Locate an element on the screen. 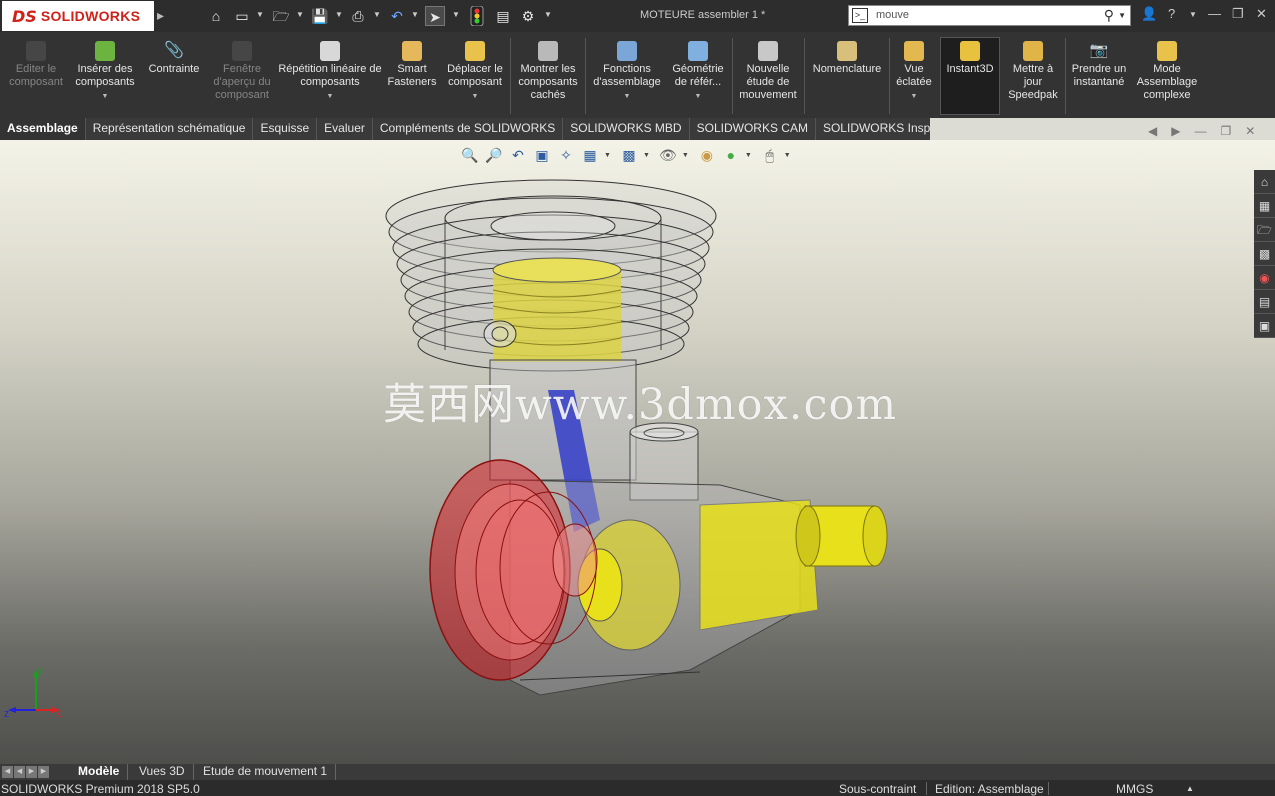 The height and width of the screenshot is (796, 1275). undo-icon: ↶ is located at coordinates (397, 16).